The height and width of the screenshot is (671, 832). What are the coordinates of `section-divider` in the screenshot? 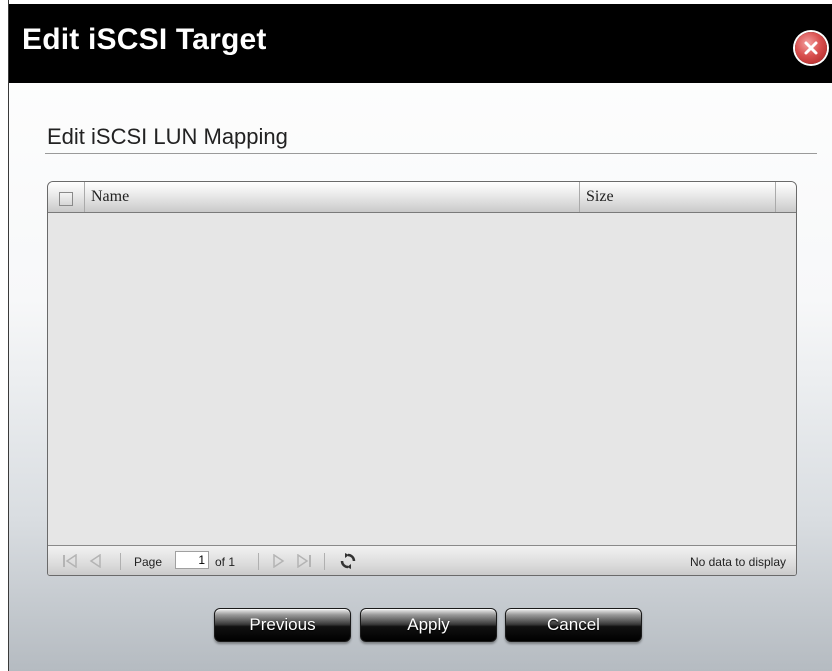 It's located at (431, 153).